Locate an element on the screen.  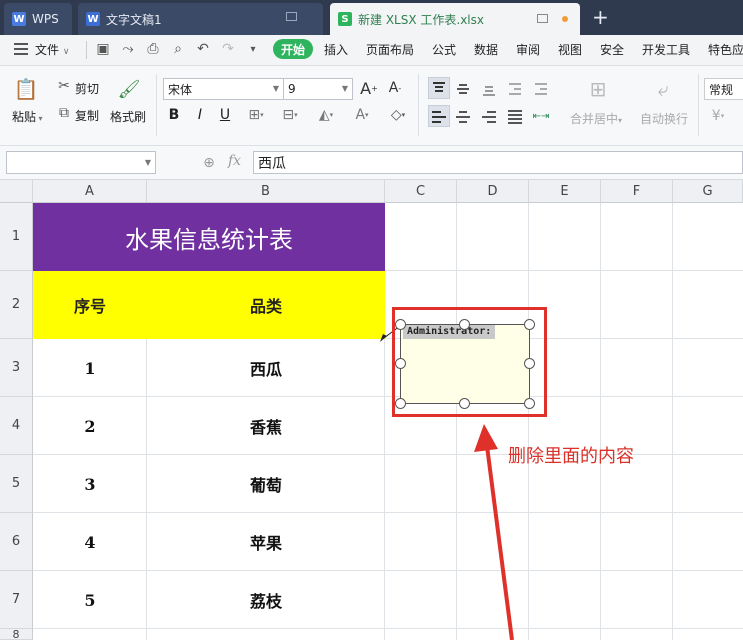
paste-icon: 📋 is located at coordinates (26, 89).